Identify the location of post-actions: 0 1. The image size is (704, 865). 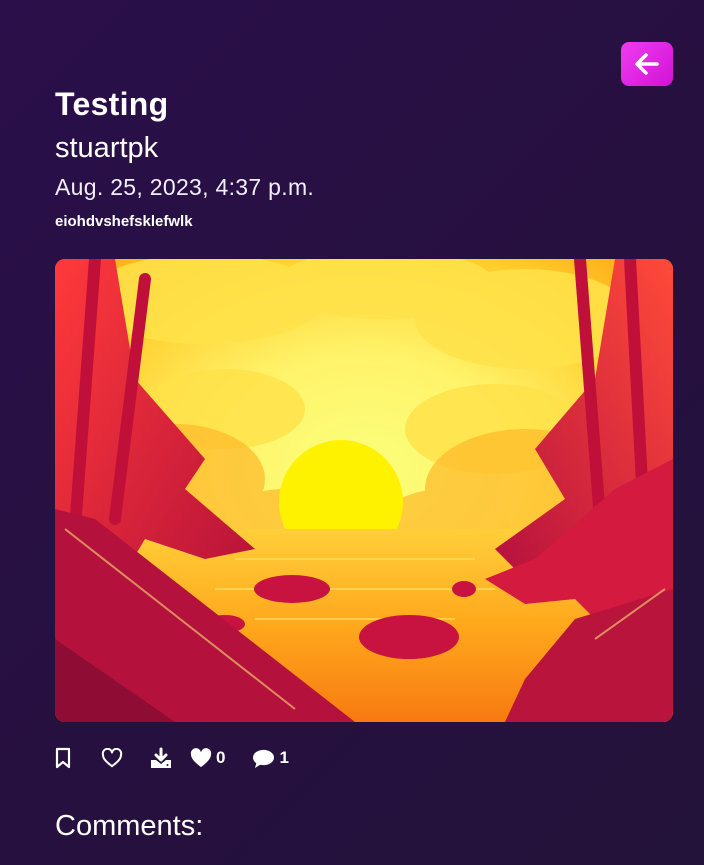
(170, 758).